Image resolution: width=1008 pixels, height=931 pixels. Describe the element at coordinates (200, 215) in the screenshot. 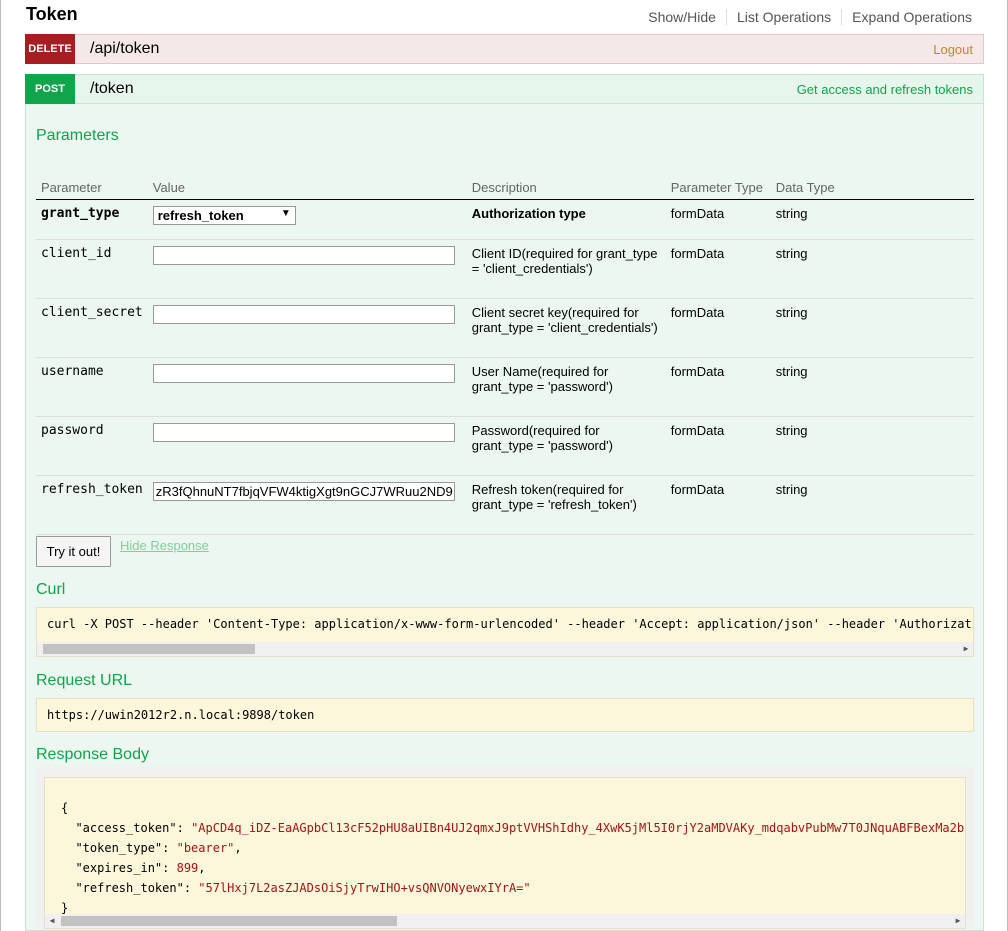

I see `grant-type-selected: refresh_token` at that location.